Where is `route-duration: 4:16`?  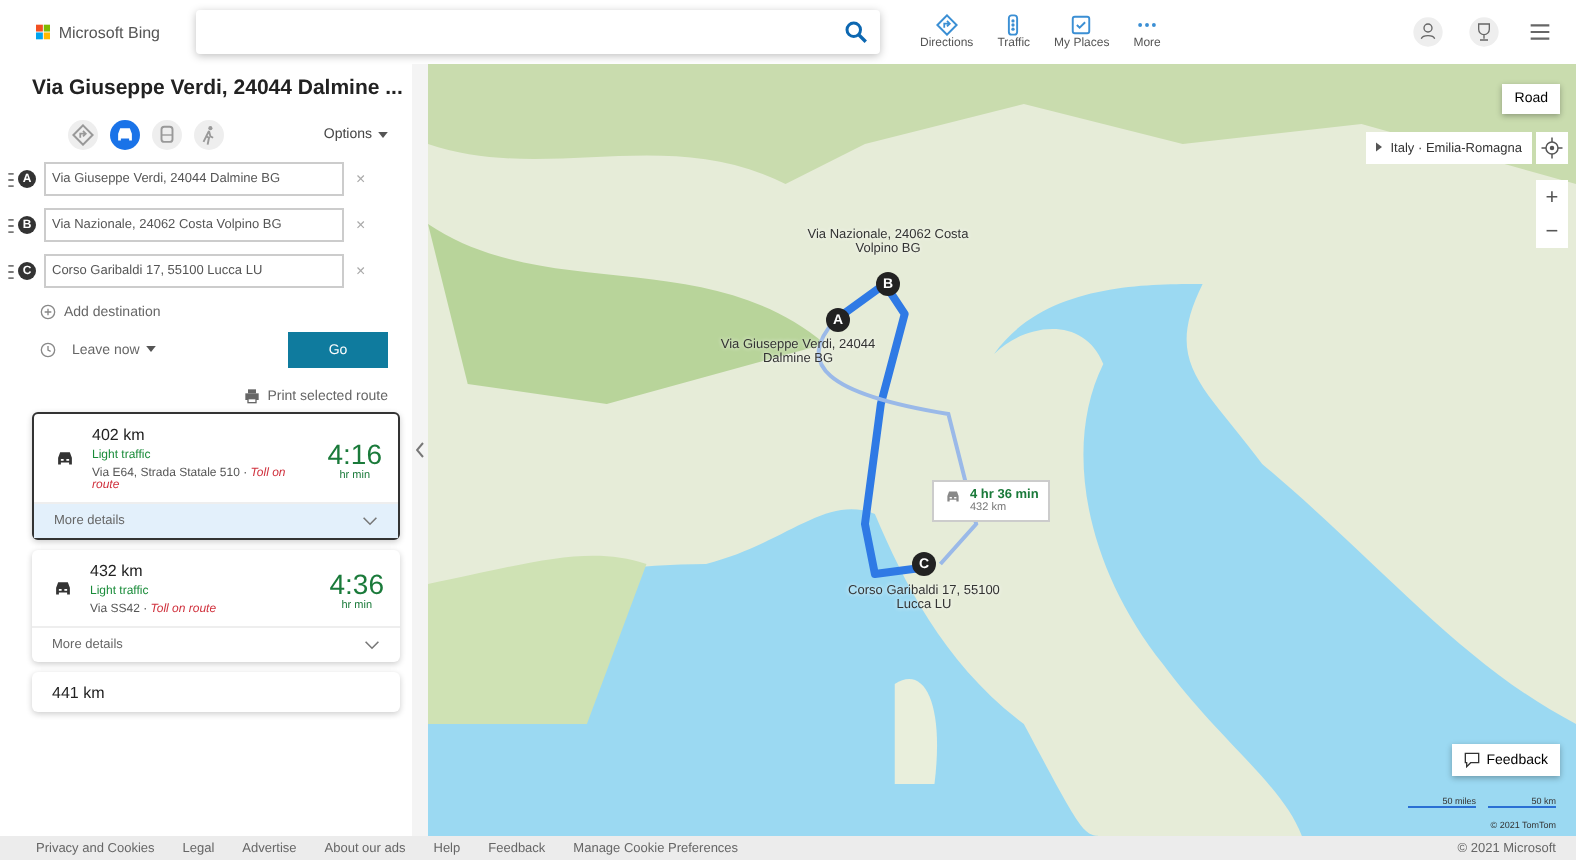 route-duration: 4:16 is located at coordinates (354, 453).